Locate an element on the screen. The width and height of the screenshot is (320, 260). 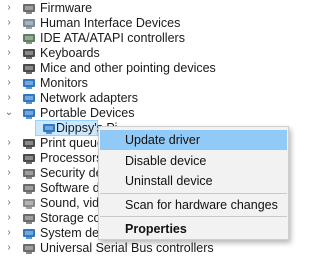
menu-item-label: Uninstall device is located at coordinates (169, 181).